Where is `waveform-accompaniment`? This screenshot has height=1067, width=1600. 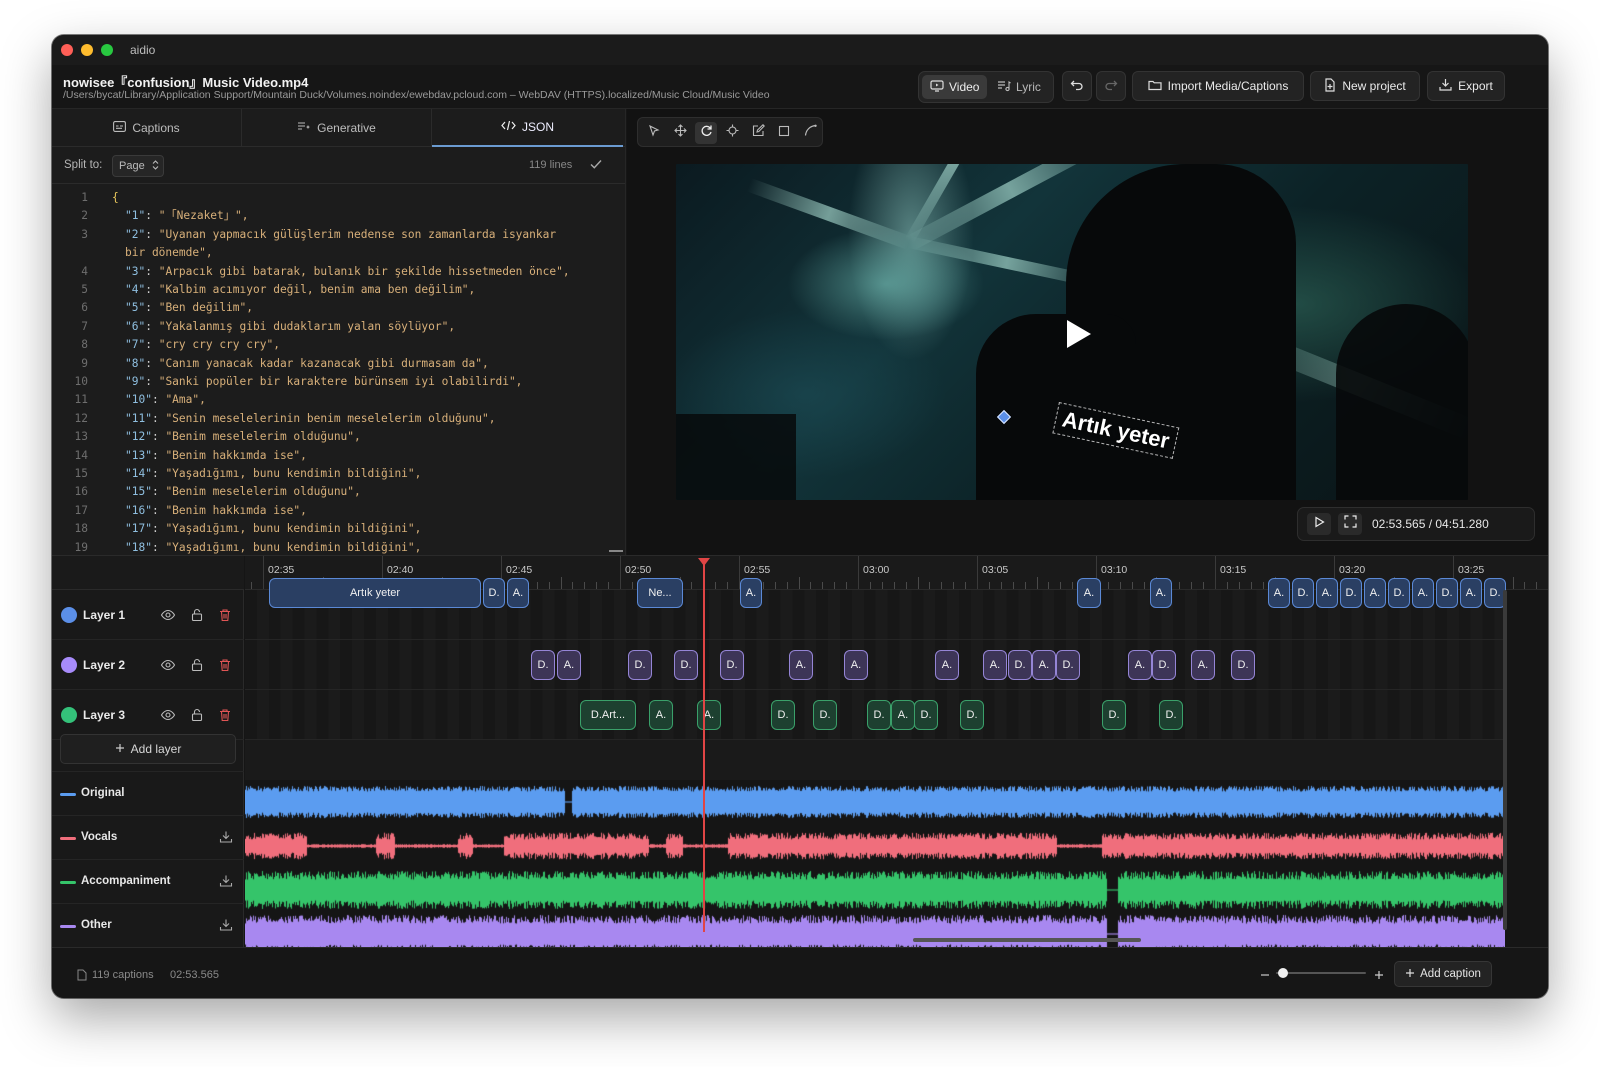 waveform-accompaniment is located at coordinates (875, 890).